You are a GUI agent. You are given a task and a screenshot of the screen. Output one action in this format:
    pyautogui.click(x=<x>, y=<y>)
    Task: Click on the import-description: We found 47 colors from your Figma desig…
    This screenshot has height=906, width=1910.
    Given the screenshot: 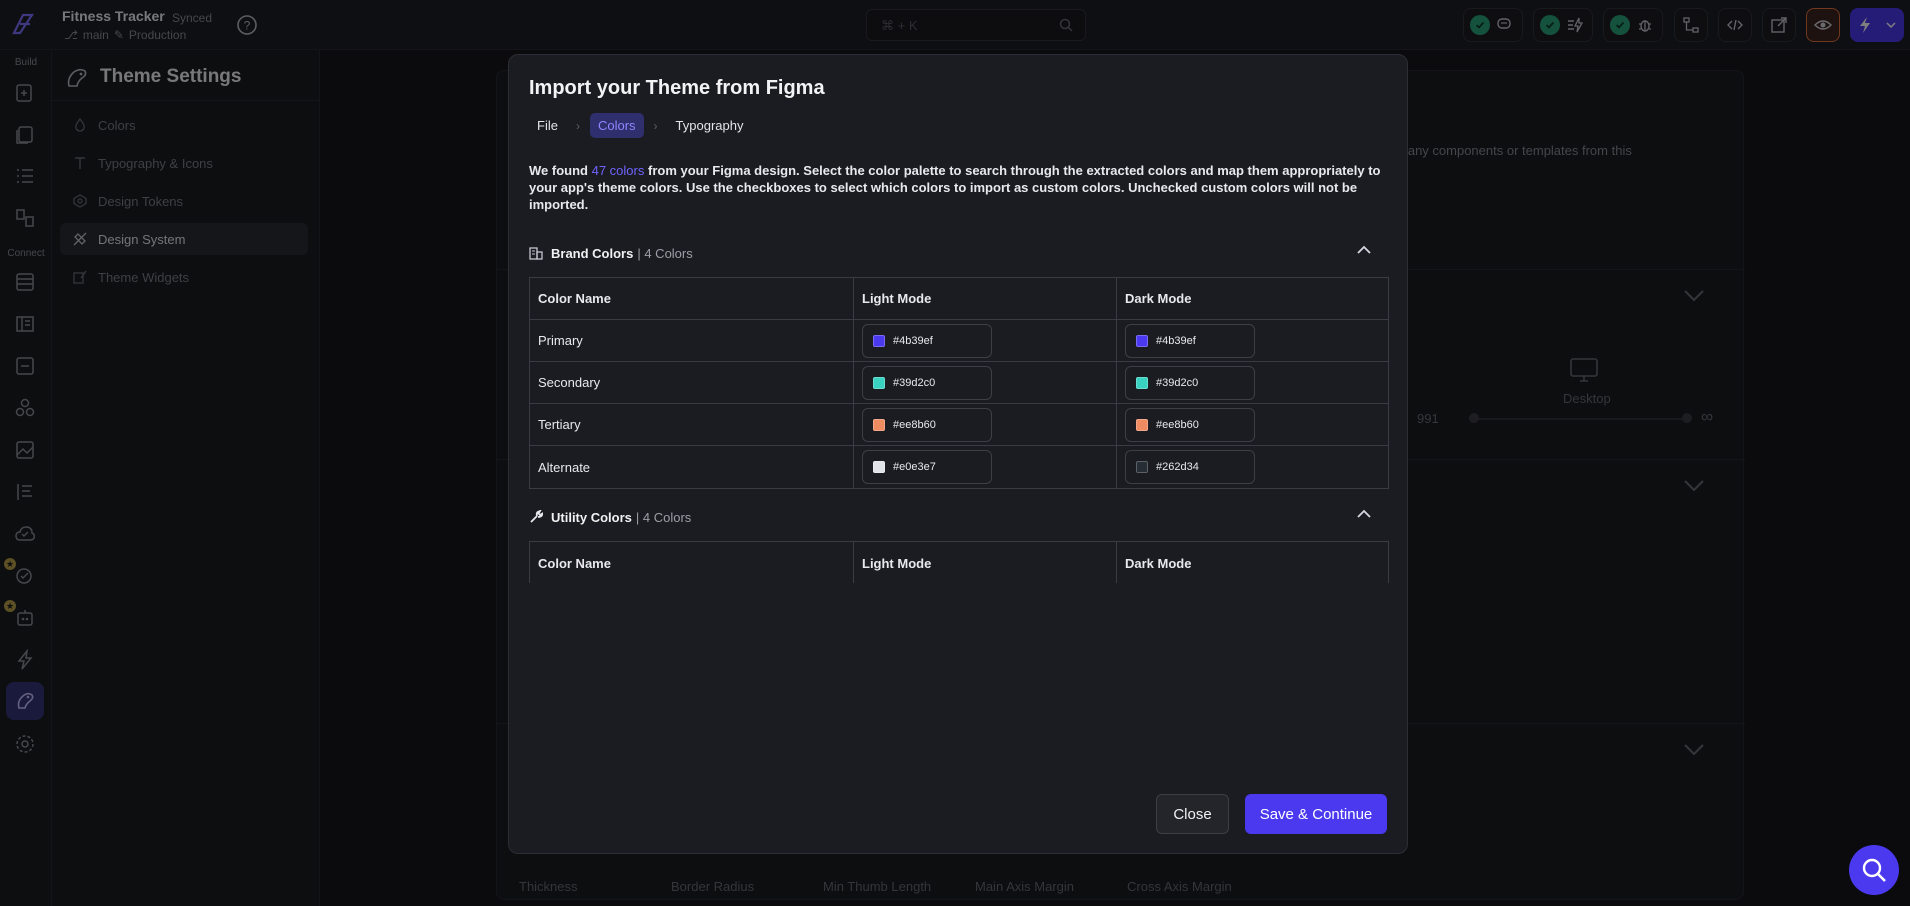 What is the action you would take?
    pyautogui.click(x=959, y=187)
    